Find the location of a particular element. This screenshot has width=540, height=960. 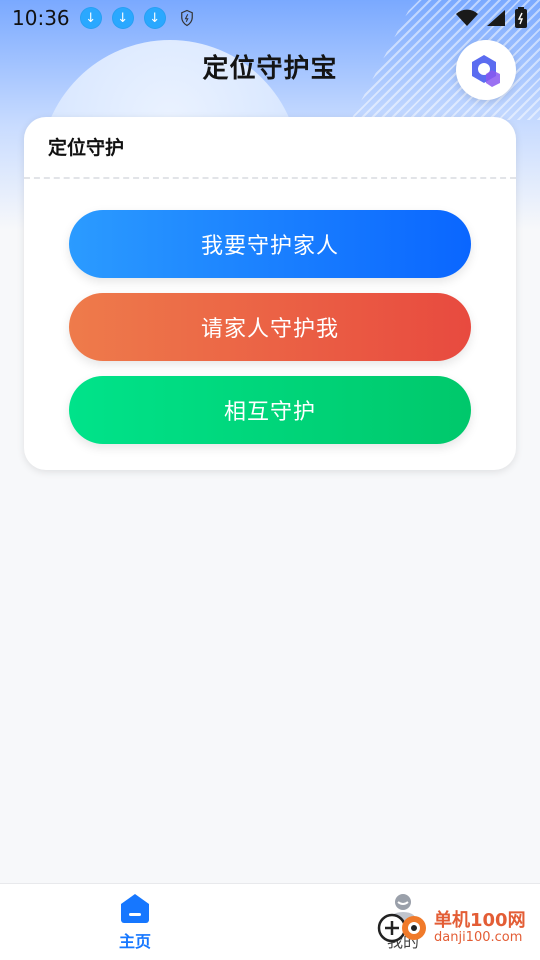

watermark-url: danji100.com is located at coordinates (478, 937).